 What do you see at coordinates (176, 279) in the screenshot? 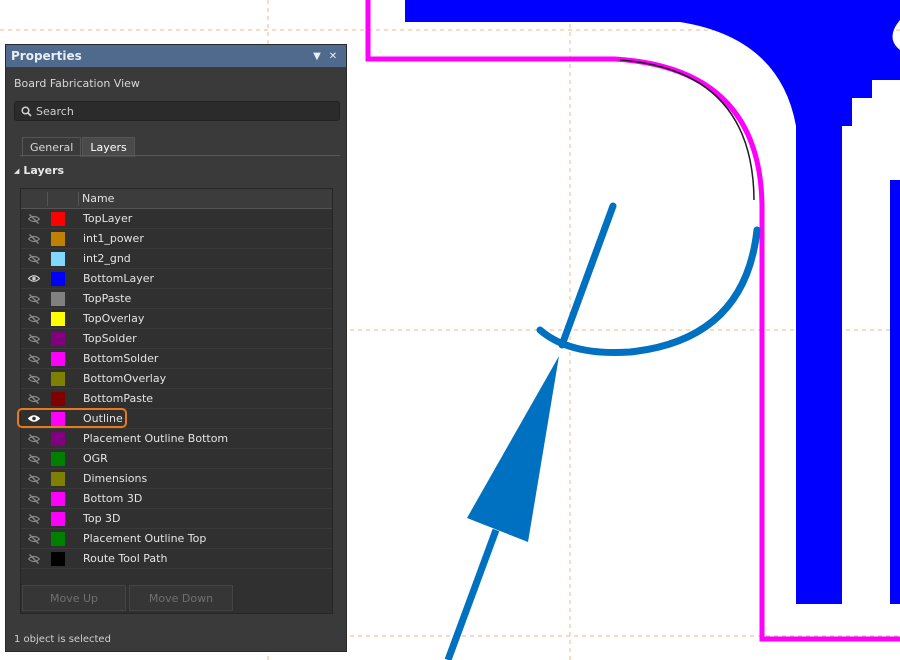
I see `layer-row: BottomLayer` at bounding box center [176, 279].